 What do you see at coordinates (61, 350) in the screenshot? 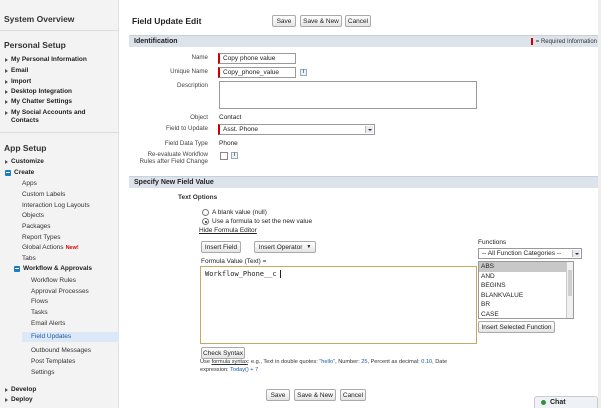
I see `sidebar-subitem-outbound-messages: Outbound Messages` at bounding box center [61, 350].